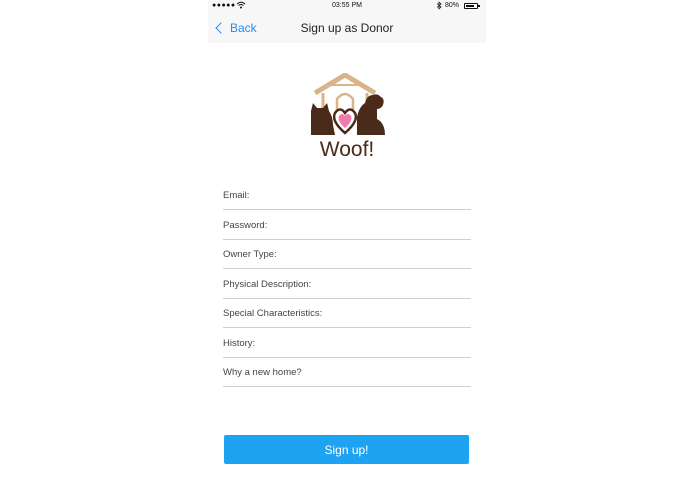 The image size is (695, 494). Describe the element at coordinates (346, 449) in the screenshot. I see `sign-up-button: Sign up!` at that location.